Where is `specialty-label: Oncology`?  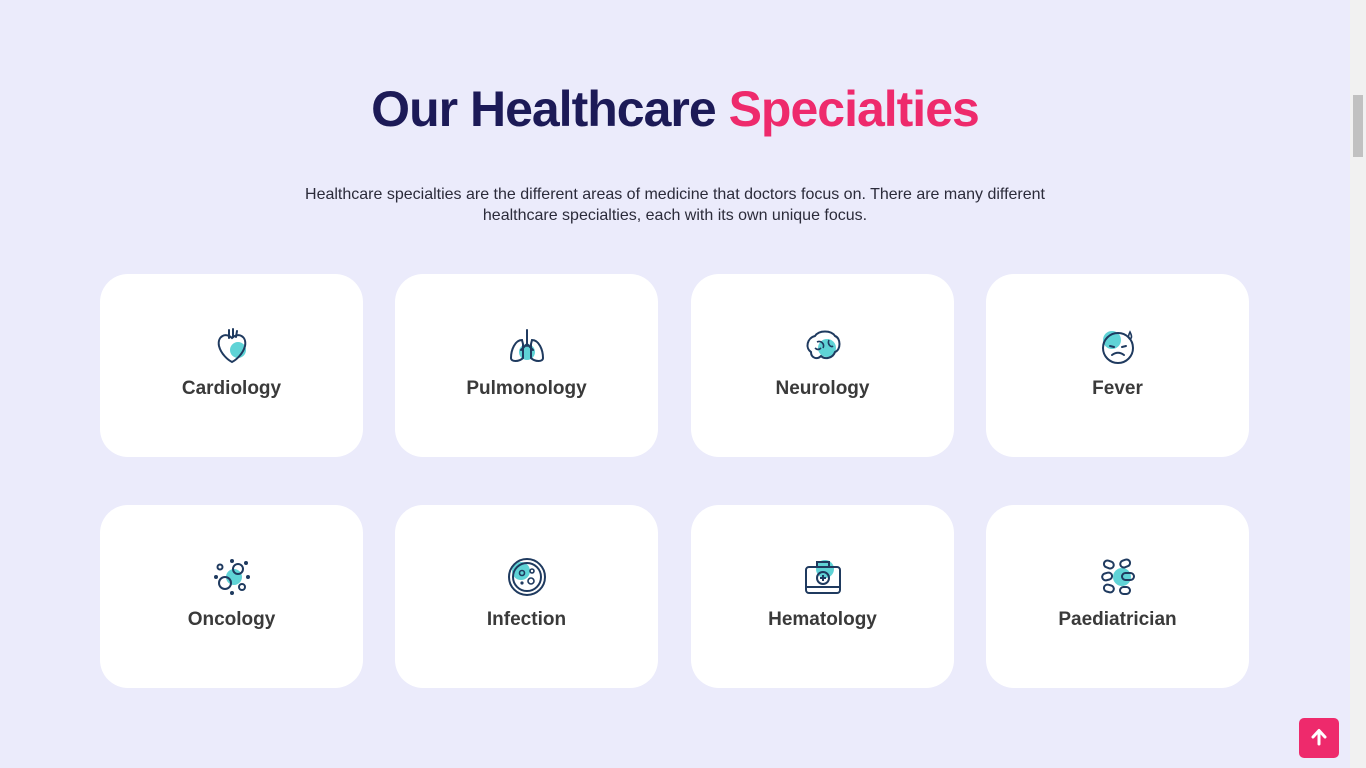
specialty-label: Oncology is located at coordinates (231, 619).